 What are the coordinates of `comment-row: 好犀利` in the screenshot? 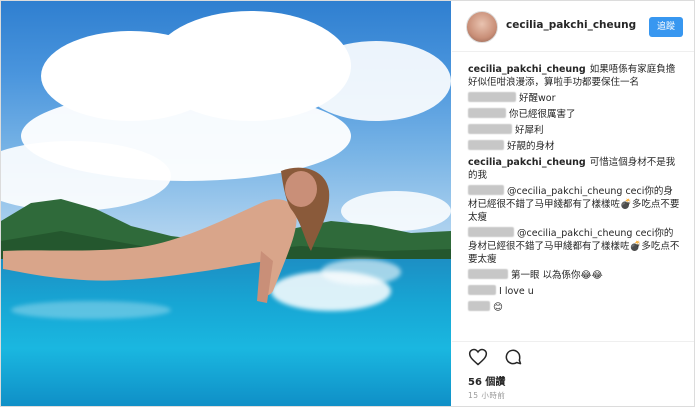 It's located at (574, 130).